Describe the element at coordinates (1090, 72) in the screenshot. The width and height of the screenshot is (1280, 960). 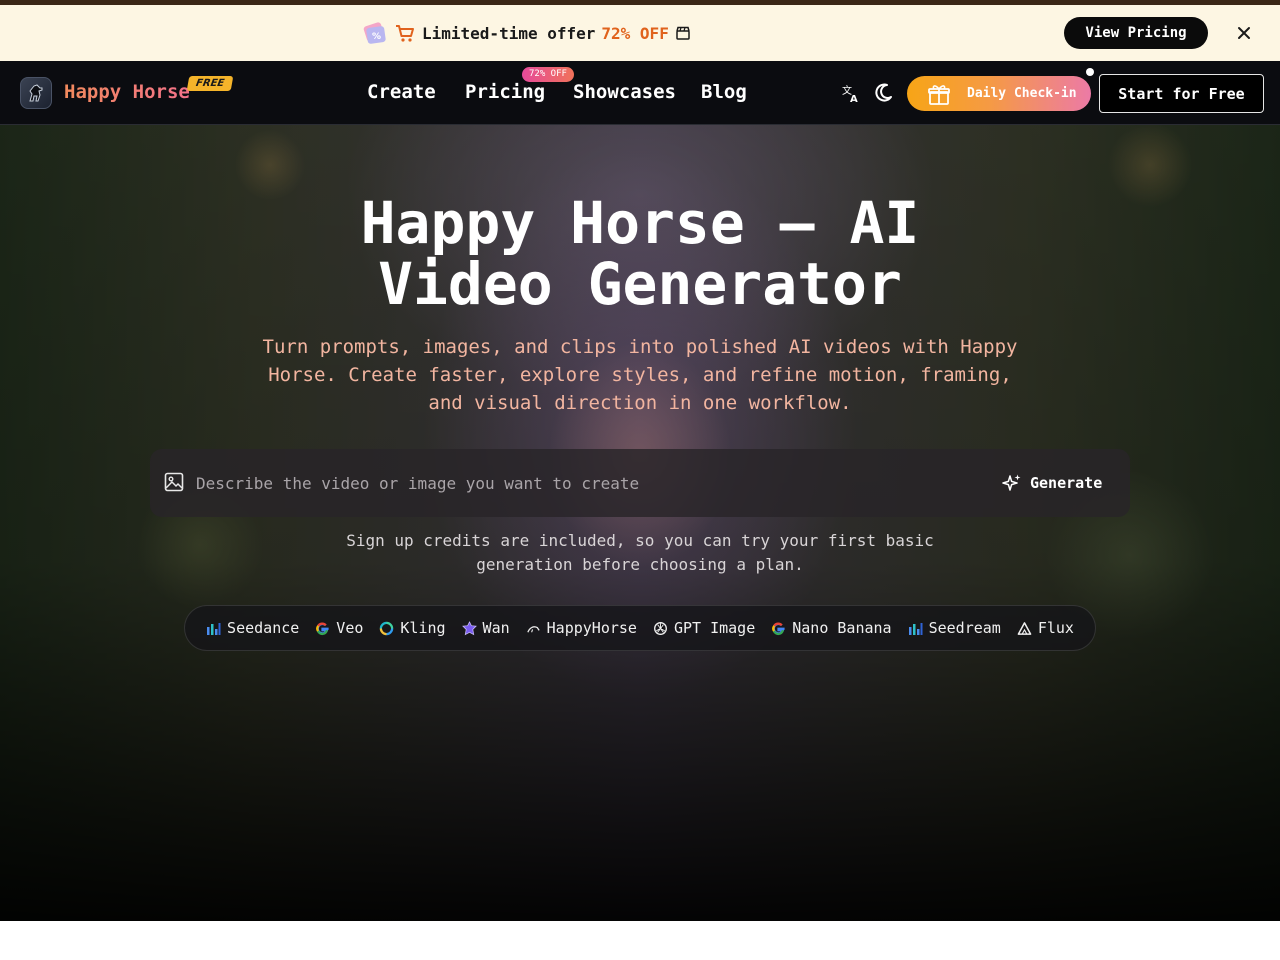
I see `notification-dot` at that location.